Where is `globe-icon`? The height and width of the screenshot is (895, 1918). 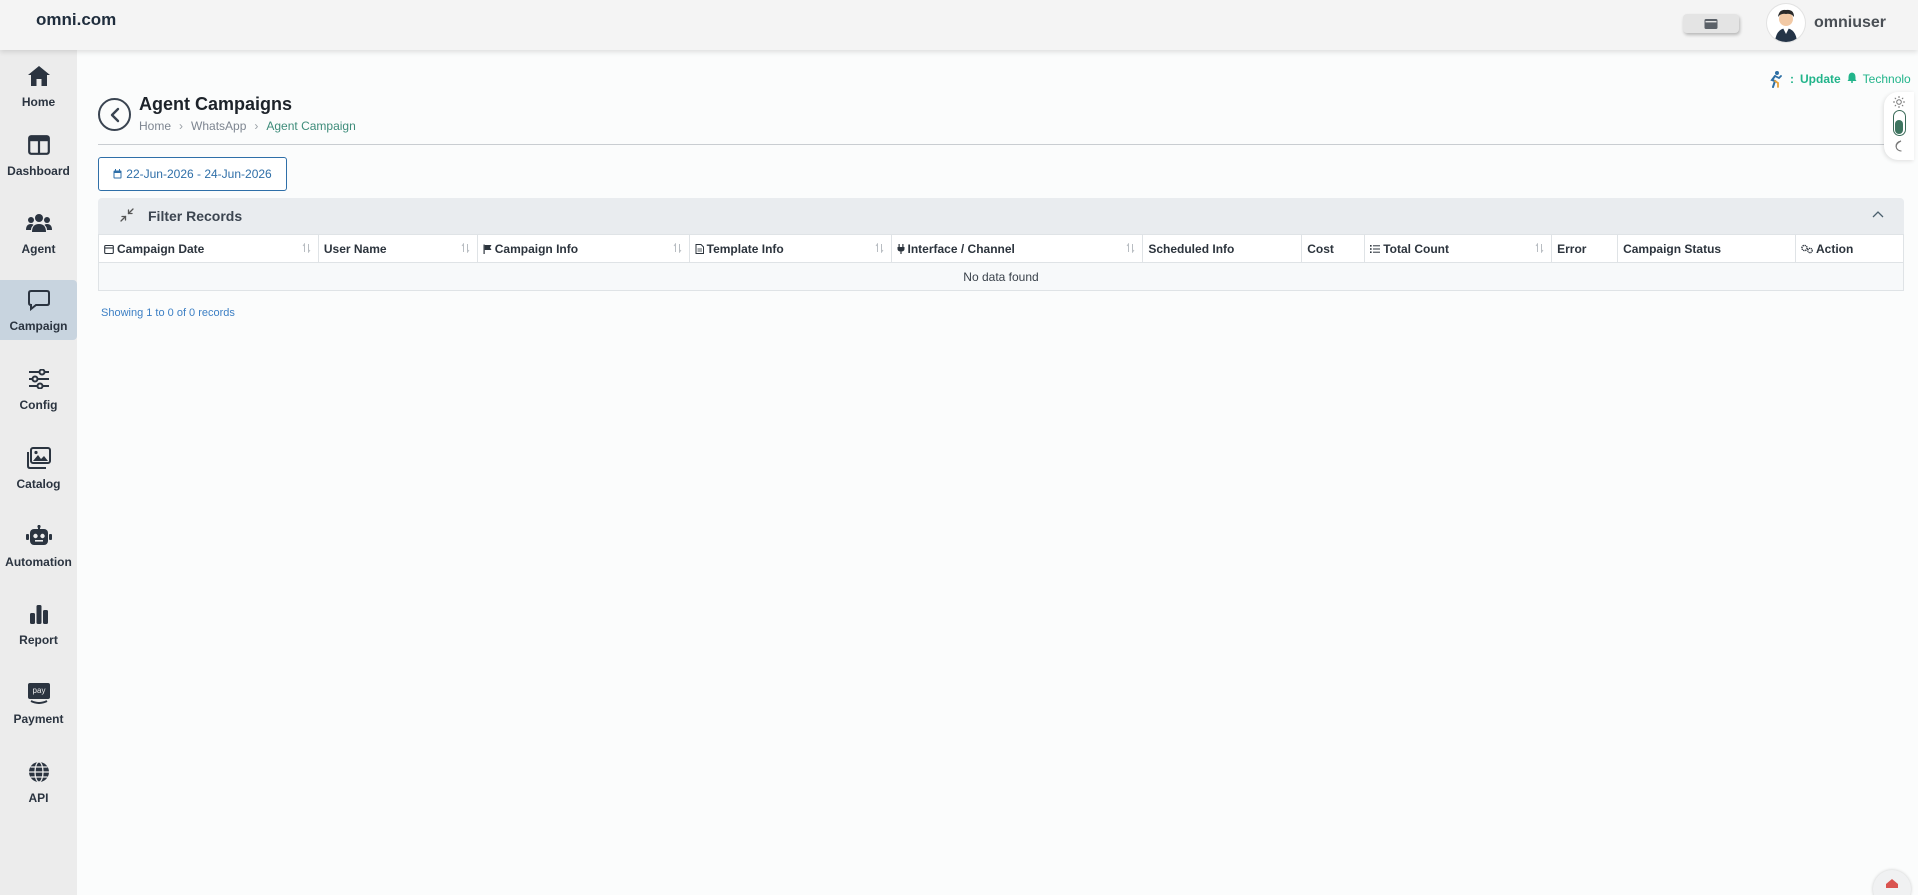 globe-icon is located at coordinates (39, 772).